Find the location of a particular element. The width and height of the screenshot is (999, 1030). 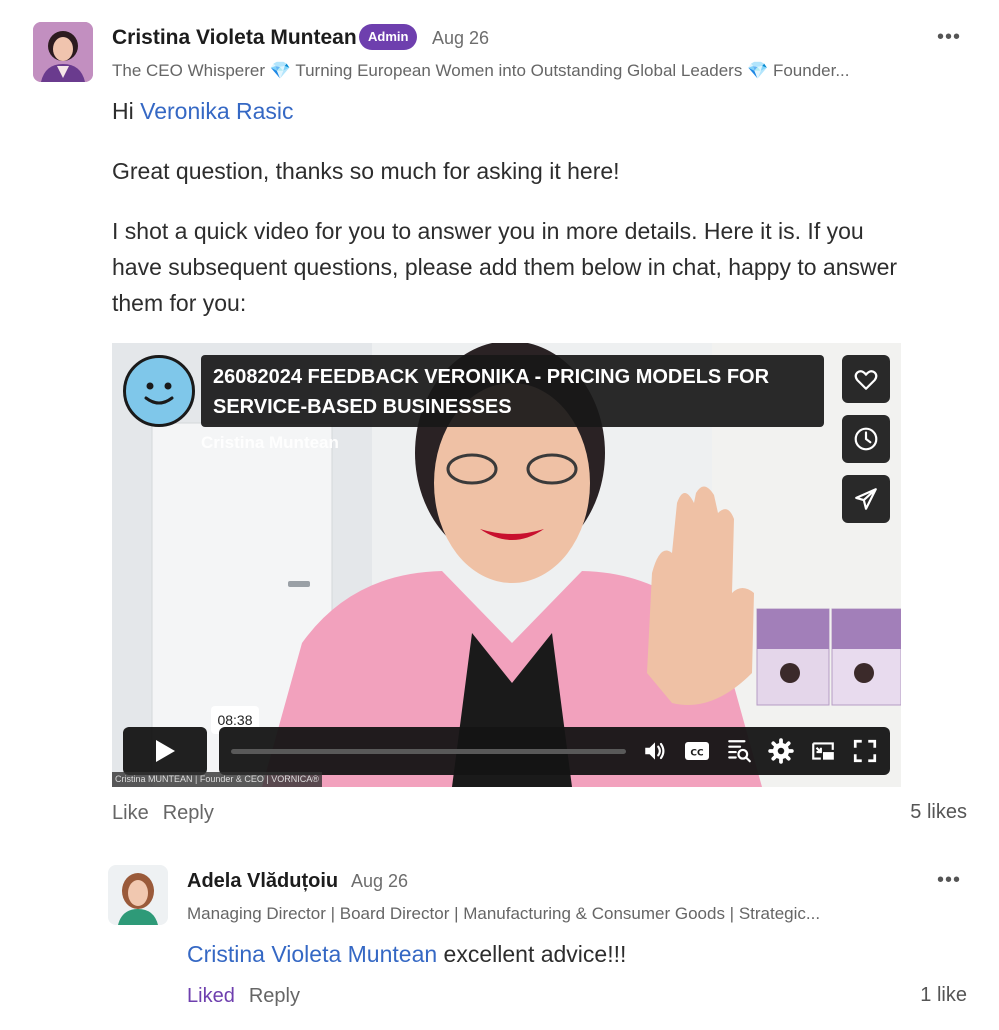

comment-date: Aug 26 is located at coordinates (380, 881).